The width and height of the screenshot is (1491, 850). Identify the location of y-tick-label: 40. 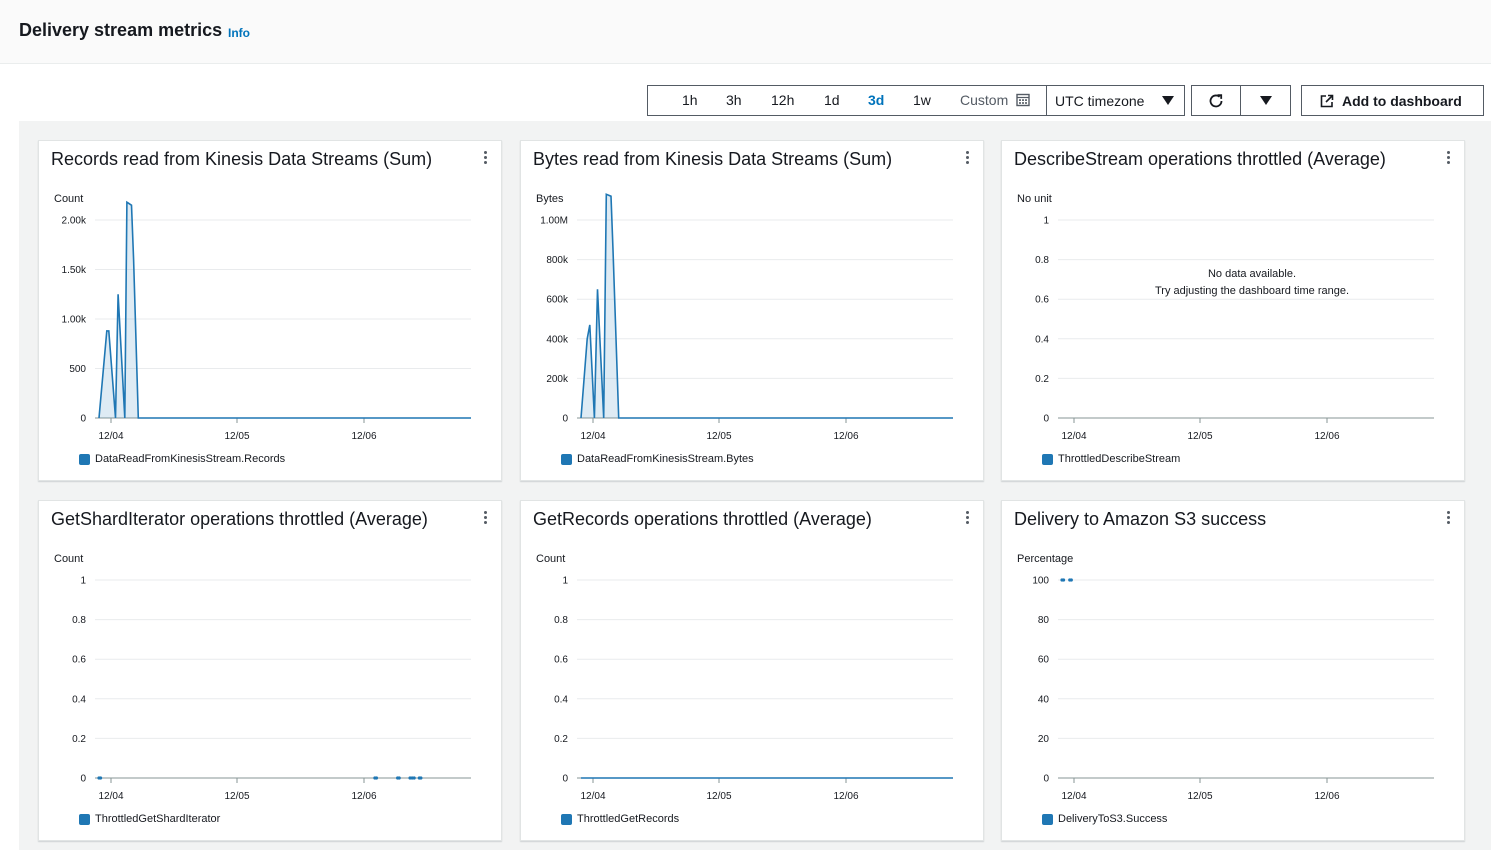
(1044, 699).